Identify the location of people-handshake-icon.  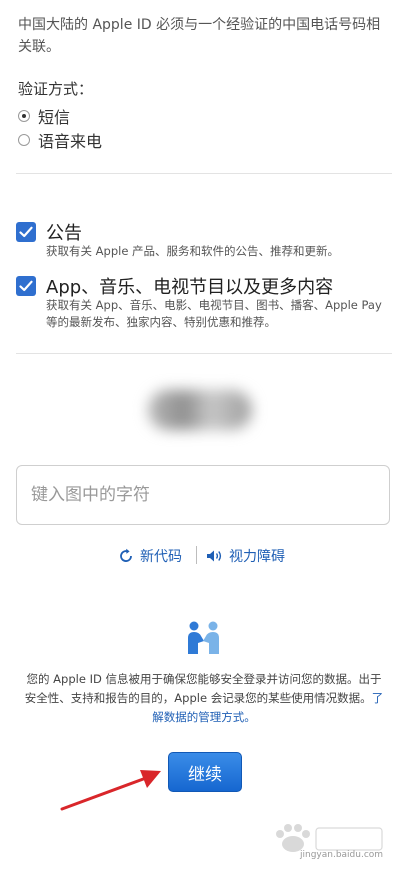
(203, 637).